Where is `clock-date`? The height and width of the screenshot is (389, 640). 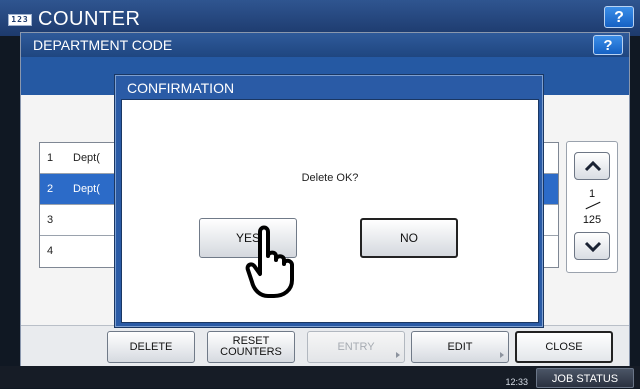 clock-date is located at coordinates (498, 372).